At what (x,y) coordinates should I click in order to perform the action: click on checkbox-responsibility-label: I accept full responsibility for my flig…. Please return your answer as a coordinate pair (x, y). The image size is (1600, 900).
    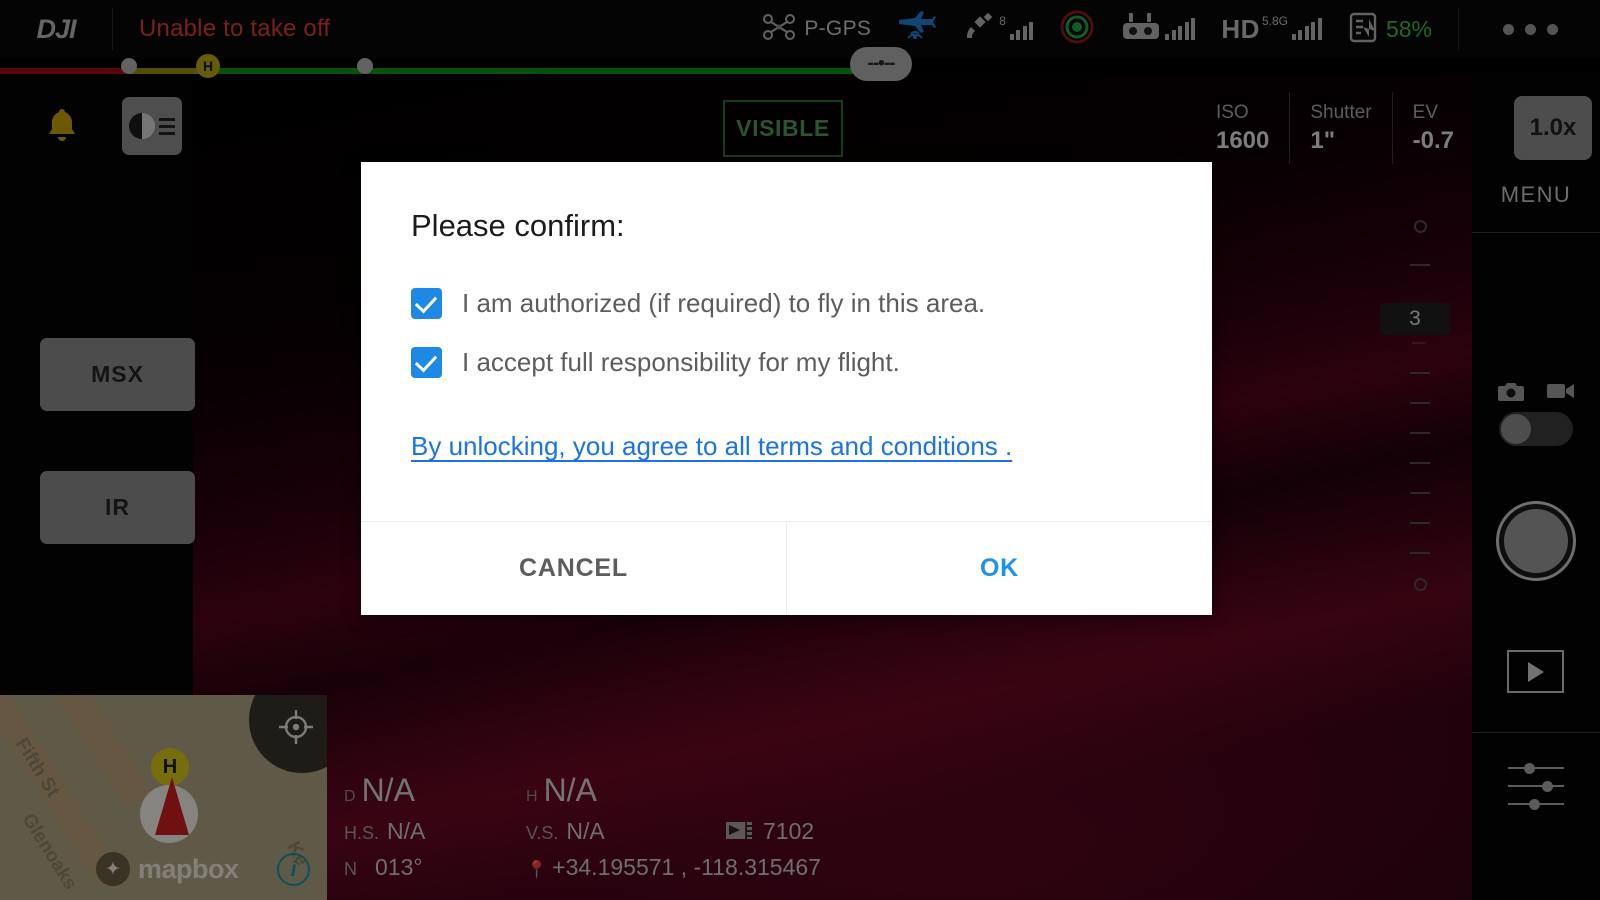
    Looking at the image, I should click on (681, 362).